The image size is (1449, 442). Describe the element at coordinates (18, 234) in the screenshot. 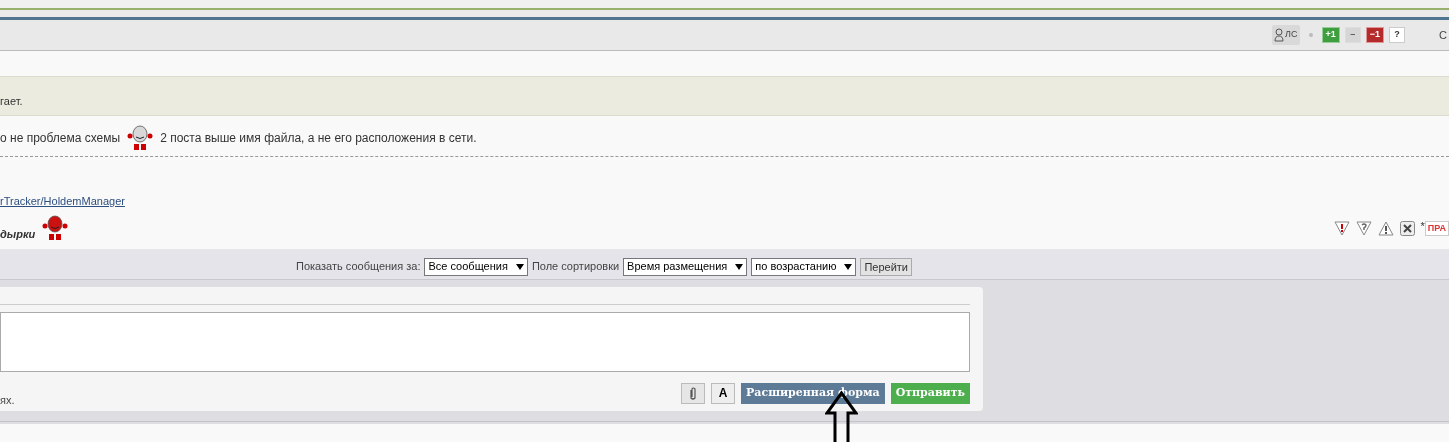

I see `signature-text: дырки` at that location.